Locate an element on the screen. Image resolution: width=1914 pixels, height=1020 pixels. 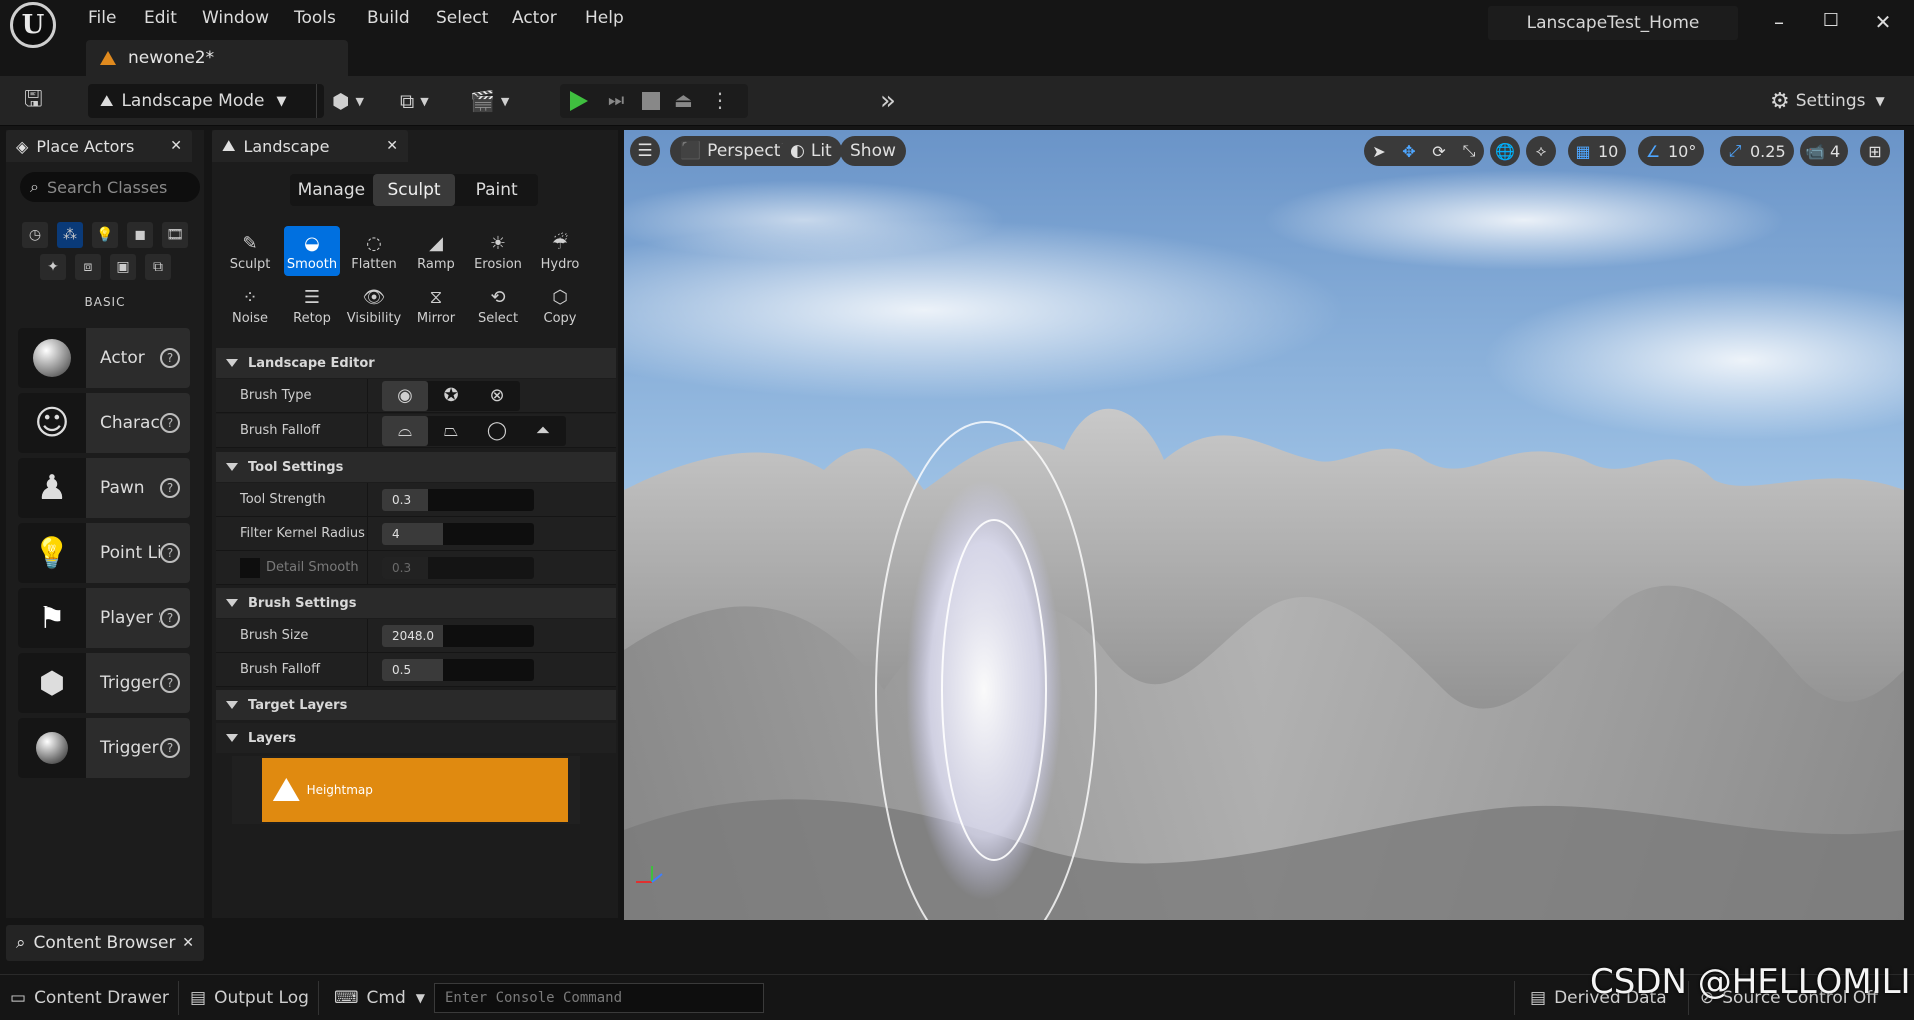
menu-window: Window is located at coordinates (235, 18).